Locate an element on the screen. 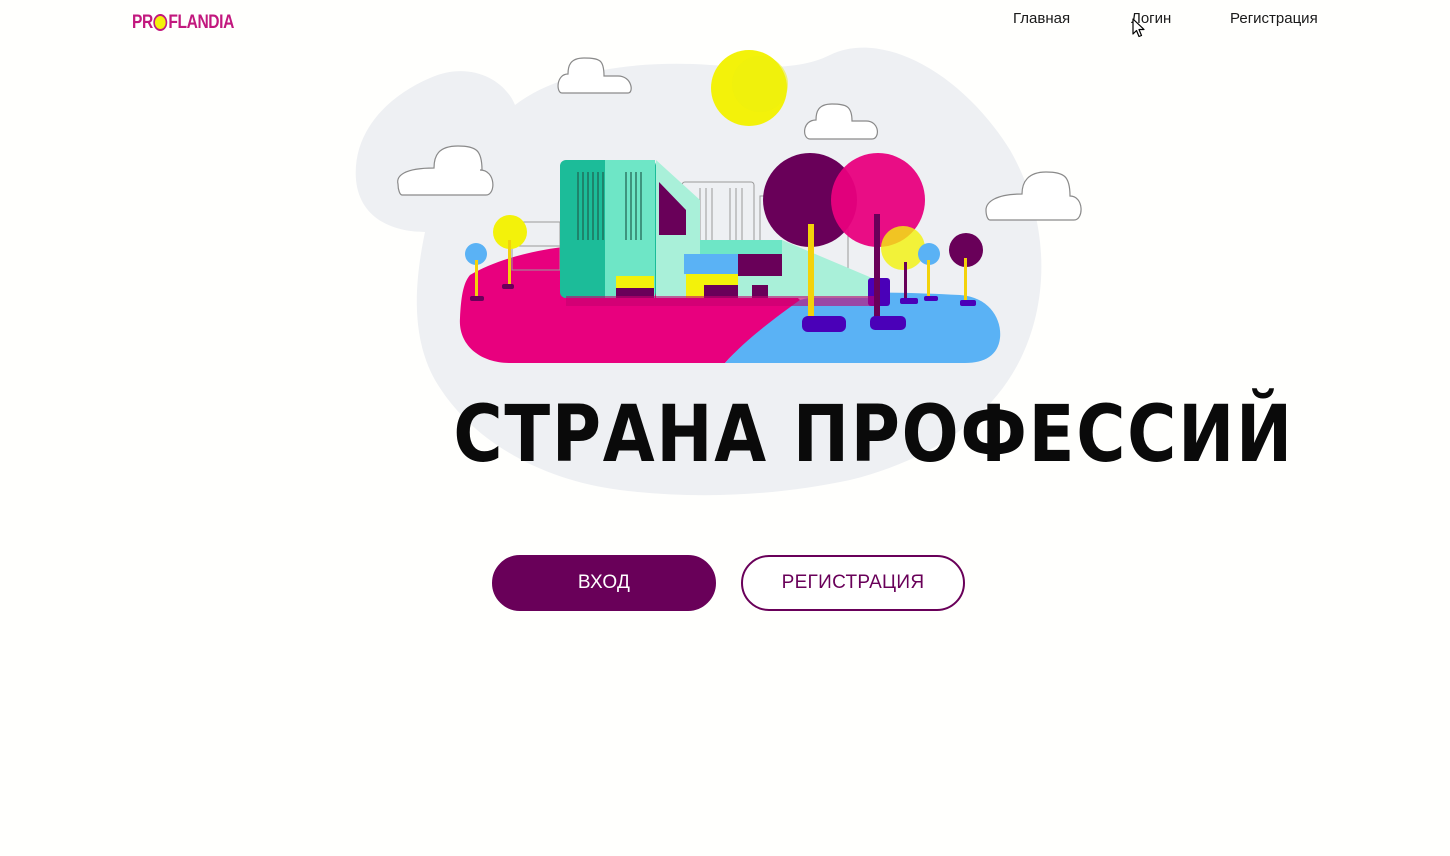 The width and height of the screenshot is (1450, 856). nav-register-link: Регистрация is located at coordinates (1274, 18).